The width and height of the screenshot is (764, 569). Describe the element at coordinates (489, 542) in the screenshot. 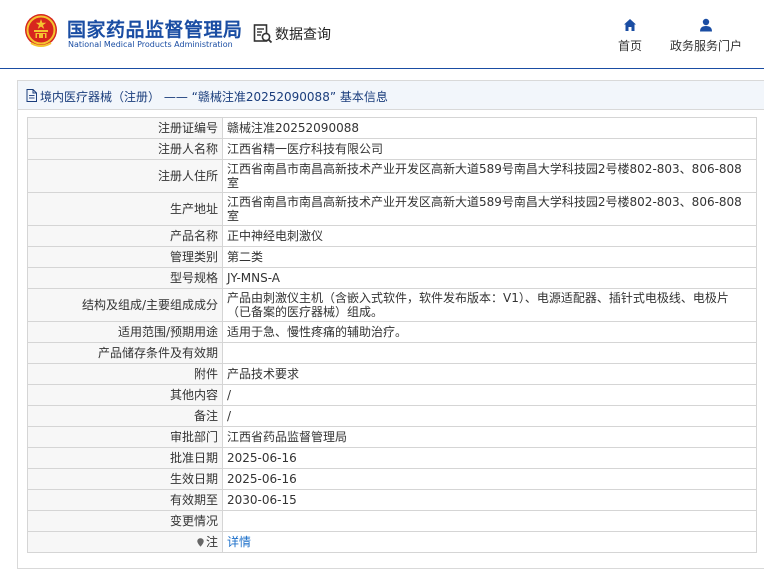

I see `field-value: 详情` at that location.